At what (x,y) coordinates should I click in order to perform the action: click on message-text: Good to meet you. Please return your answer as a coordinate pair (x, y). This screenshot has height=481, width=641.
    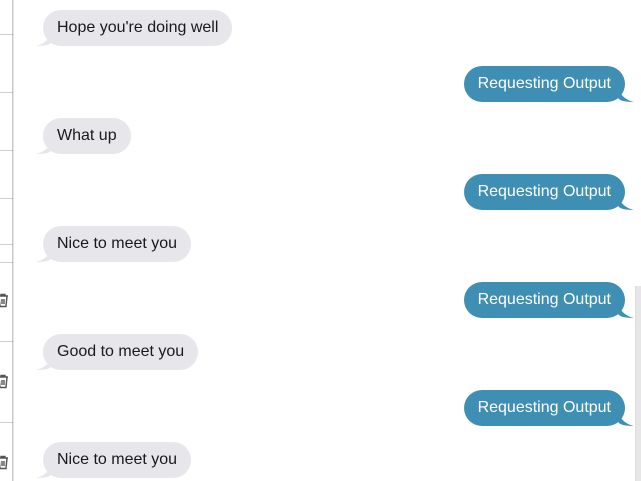
    Looking at the image, I should click on (121, 351).